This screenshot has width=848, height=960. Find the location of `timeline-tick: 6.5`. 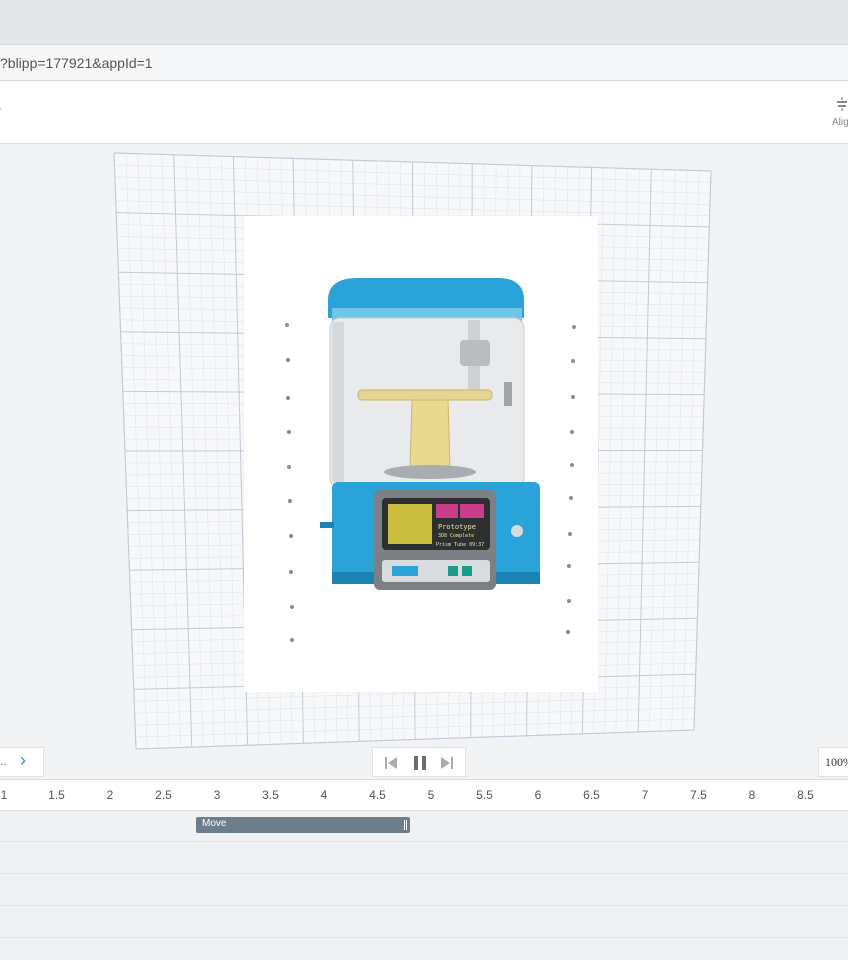

timeline-tick: 6.5 is located at coordinates (591, 795).